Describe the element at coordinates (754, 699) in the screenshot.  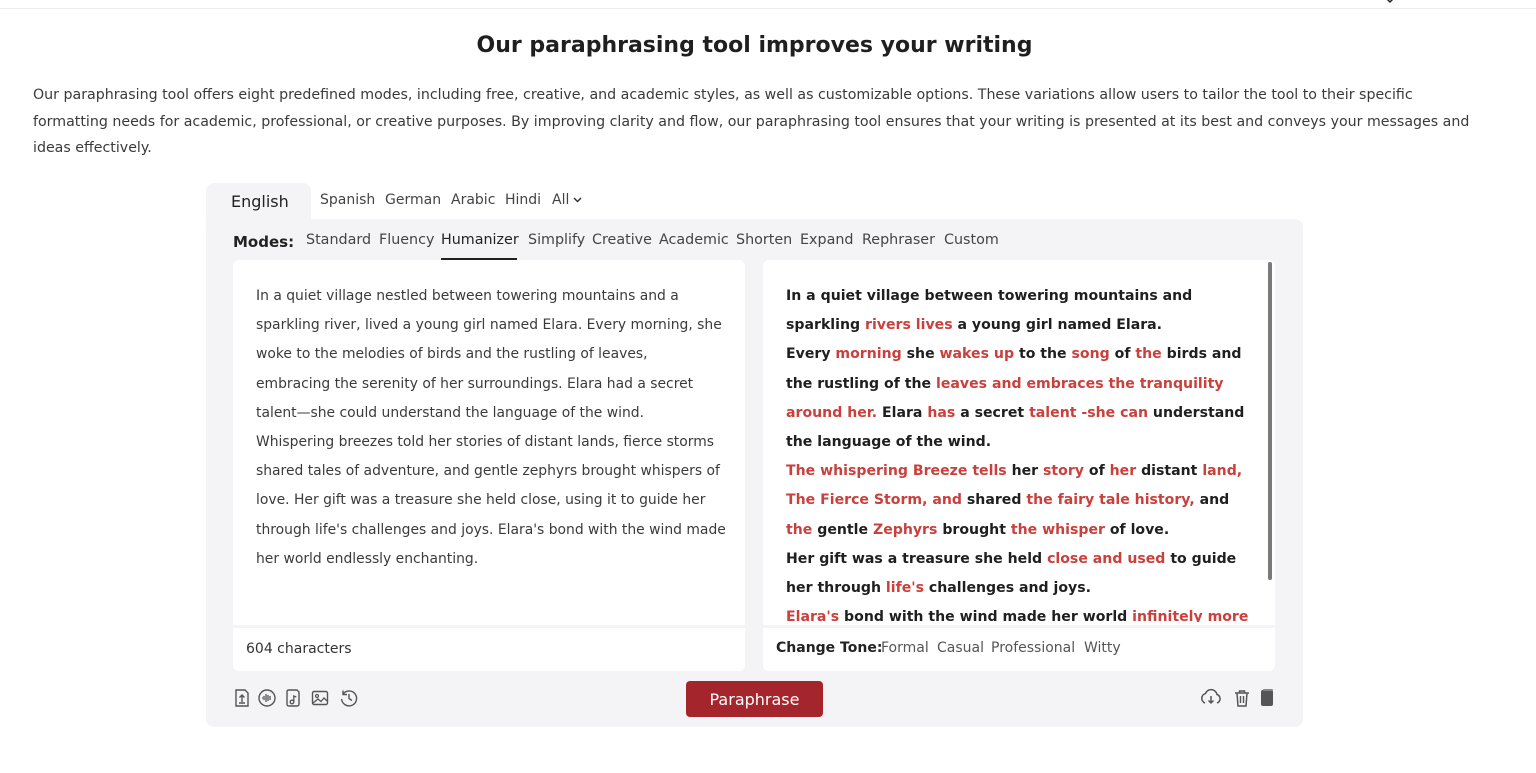
I see `paraphrase-button: Paraphrase` at that location.